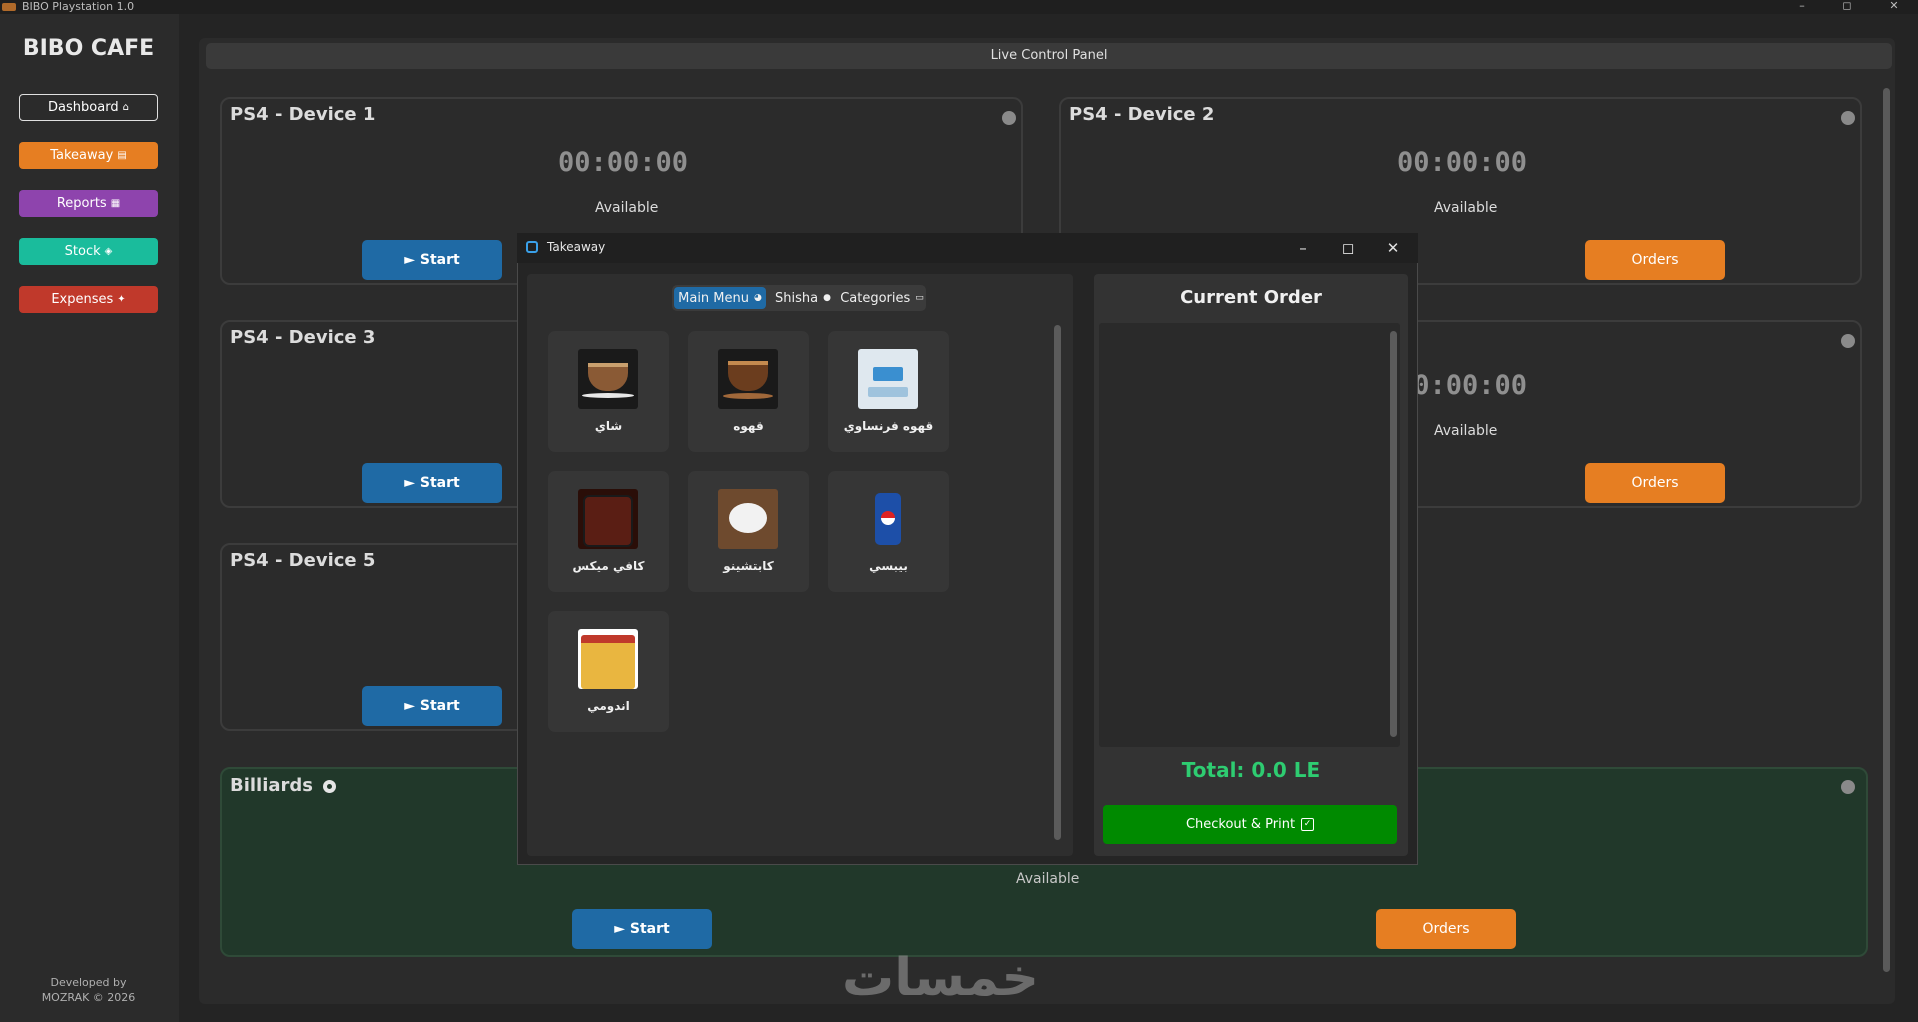 Image resolution: width=1918 pixels, height=1022 pixels. I want to click on sidebar-item-reports: Reports ▦, so click(88, 203).